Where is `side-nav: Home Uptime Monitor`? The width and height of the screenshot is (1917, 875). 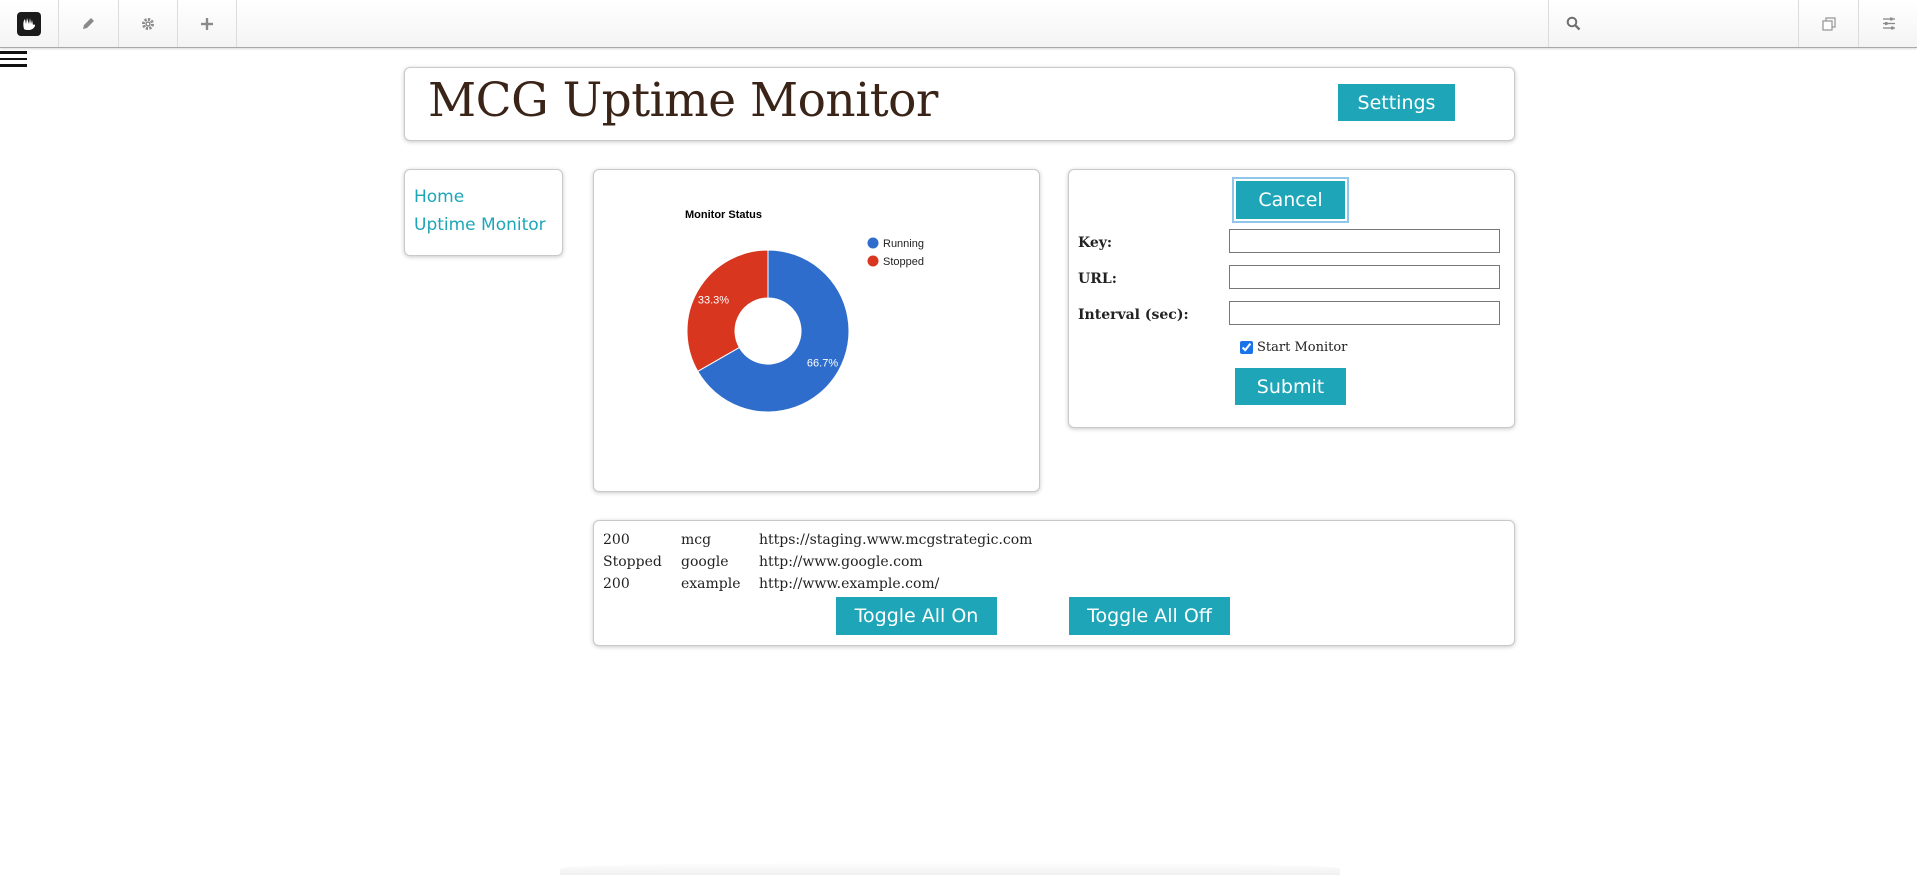 side-nav: Home Uptime Monitor is located at coordinates (483, 212).